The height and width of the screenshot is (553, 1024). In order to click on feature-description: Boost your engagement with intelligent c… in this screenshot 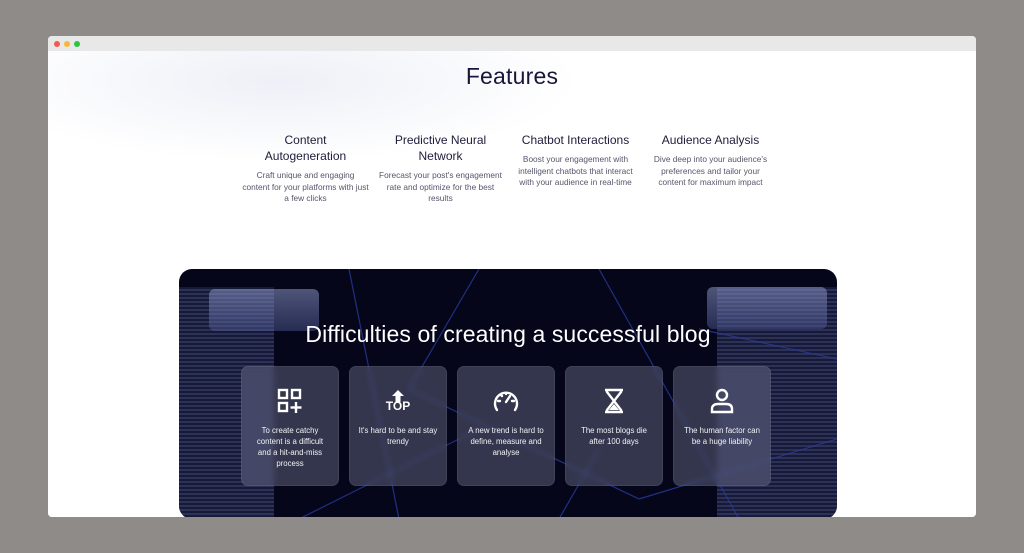, I will do `click(575, 171)`.